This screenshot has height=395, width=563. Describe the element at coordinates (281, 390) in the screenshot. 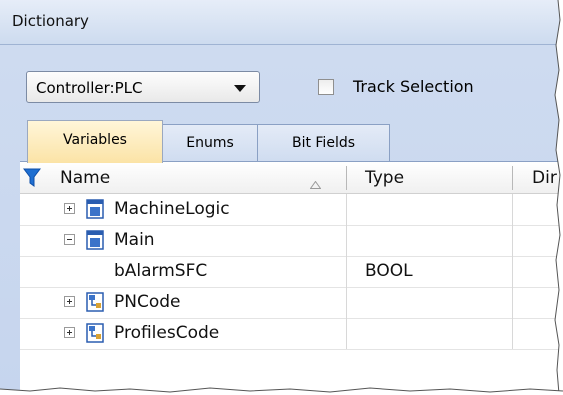

I see `torn-edge-bottom` at that location.